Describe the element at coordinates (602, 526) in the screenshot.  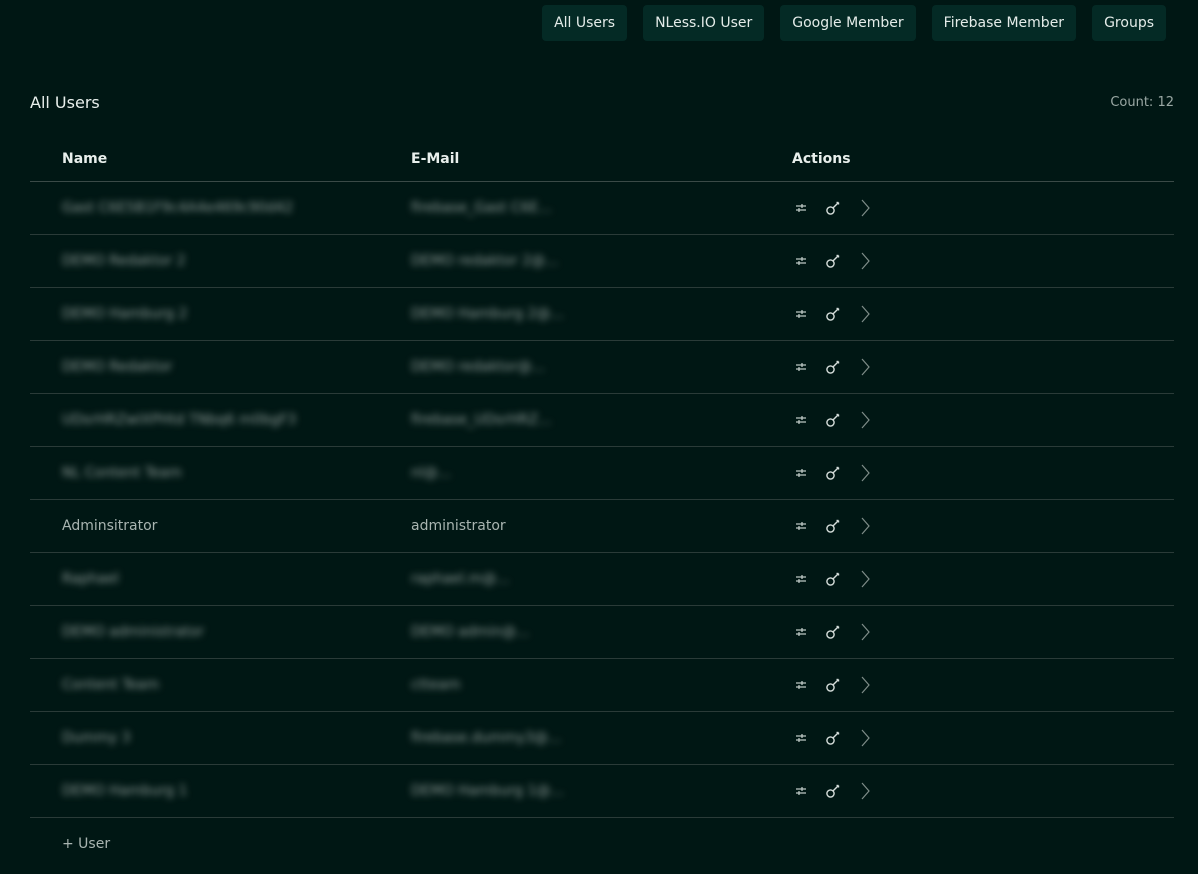
I see `table-row: Adminsitrator administrator` at that location.